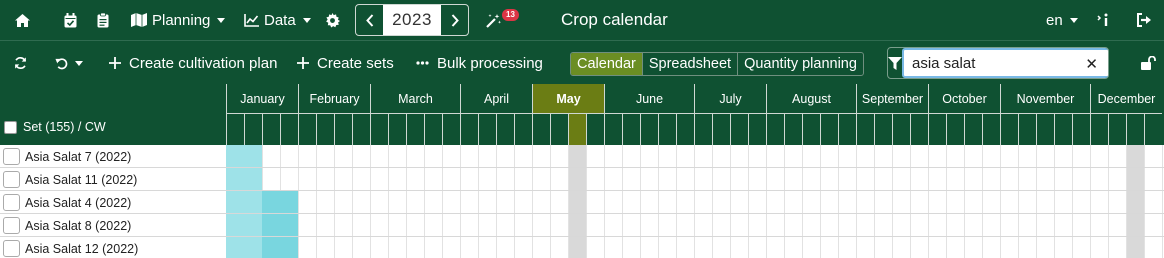  What do you see at coordinates (454, 20) in the screenshot?
I see `next-year-button` at bounding box center [454, 20].